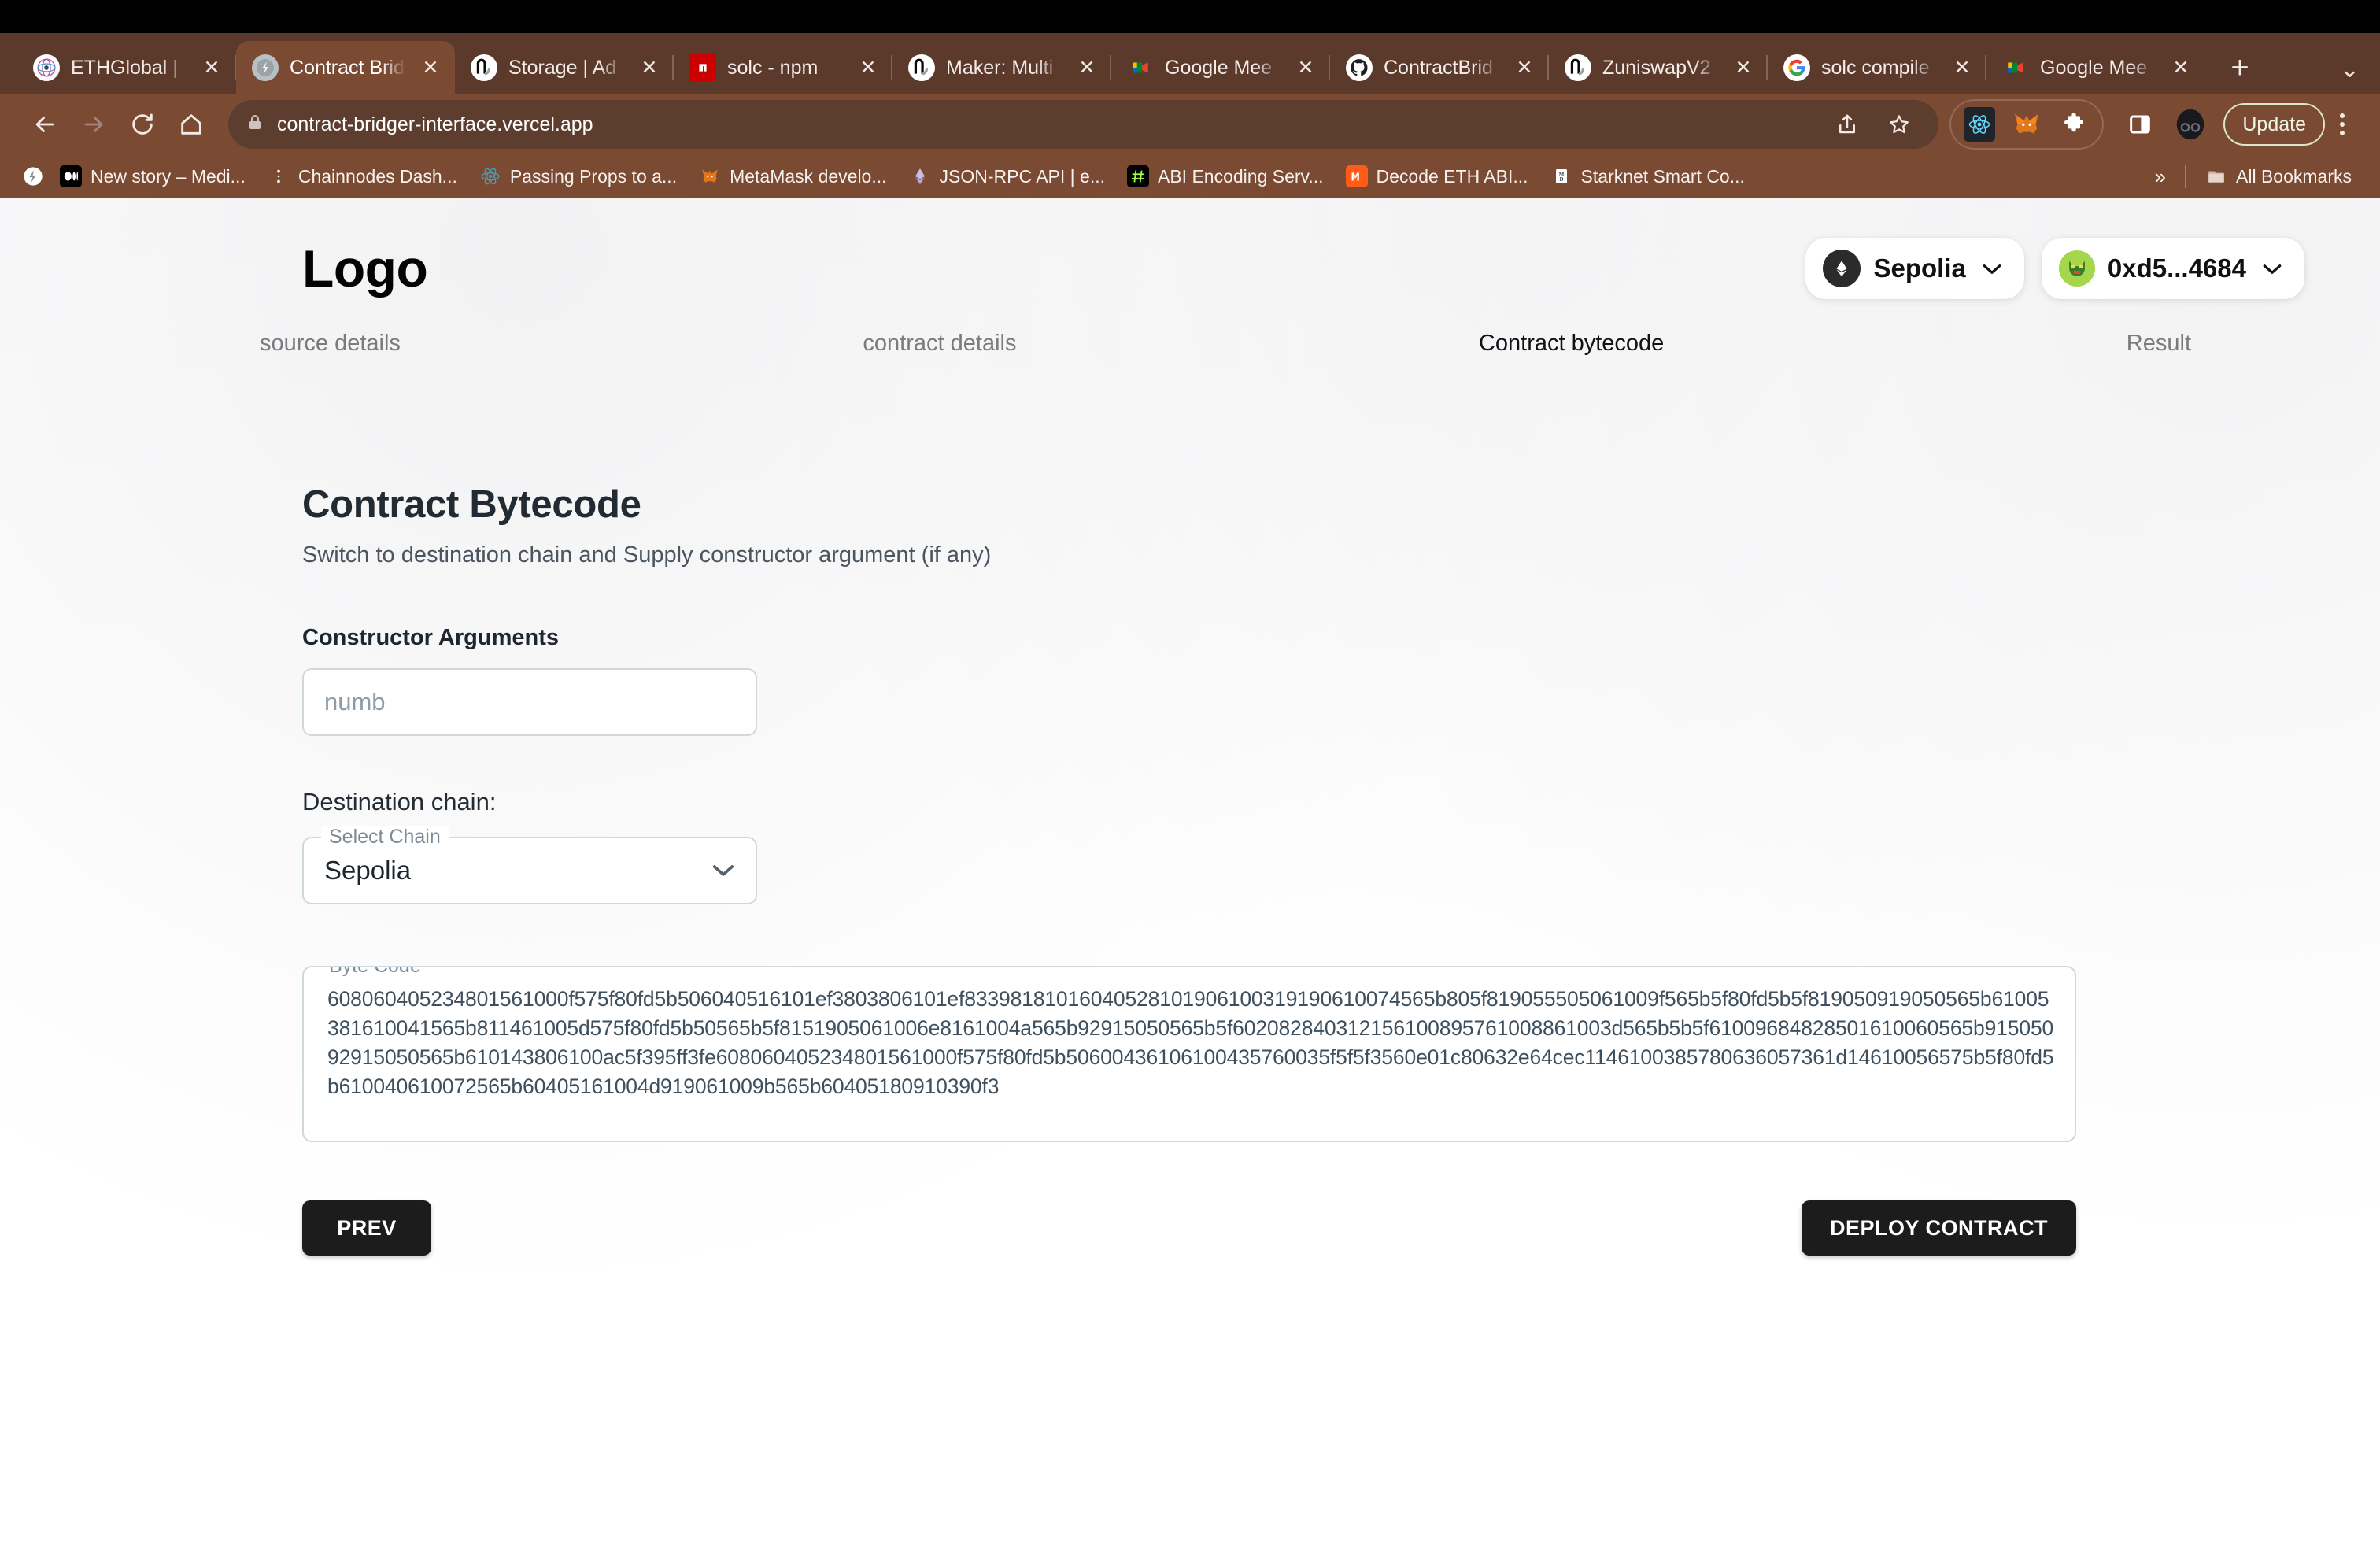 This screenshot has width=2380, height=1546. I want to click on tab-title: Storage | Ad, so click(562, 67).